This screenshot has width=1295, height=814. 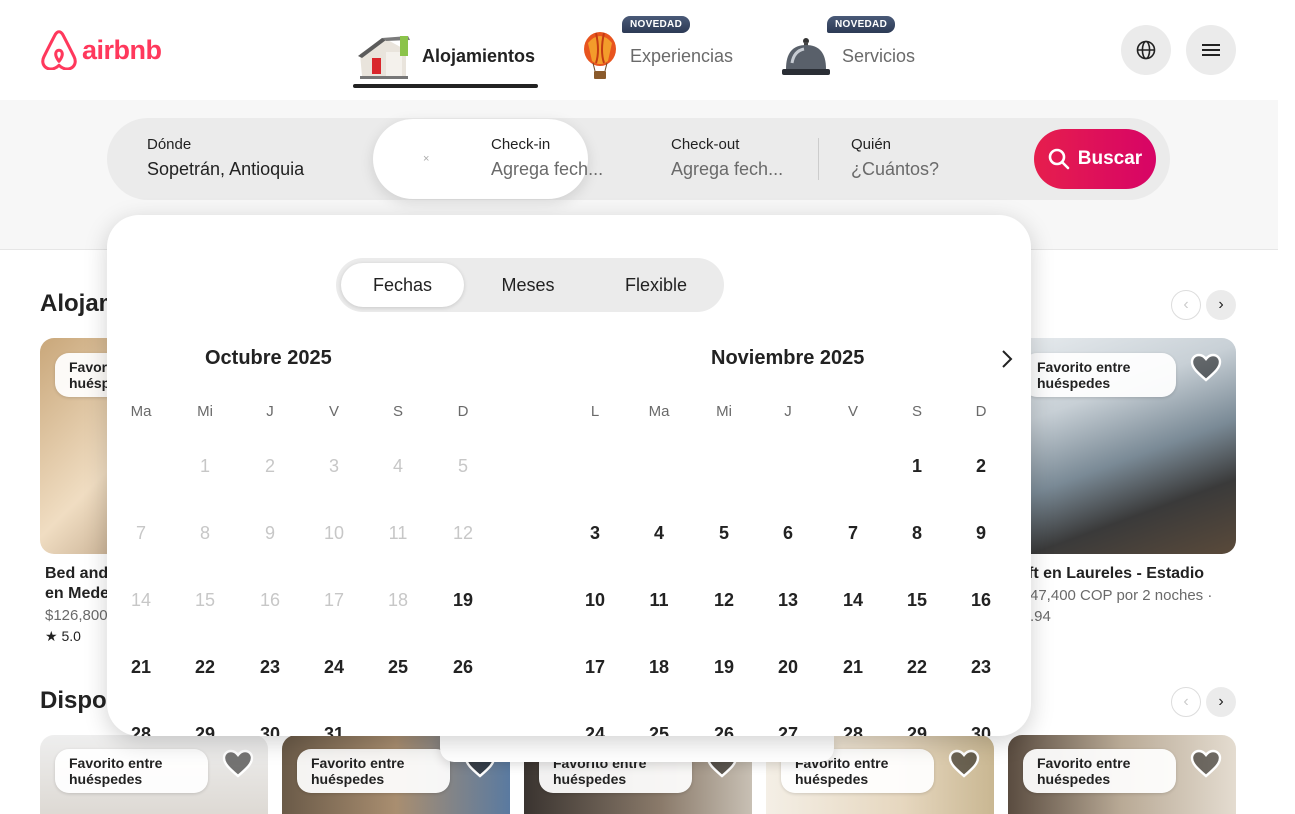 I want to click on who-label: Quién, so click(x=871, y=144).